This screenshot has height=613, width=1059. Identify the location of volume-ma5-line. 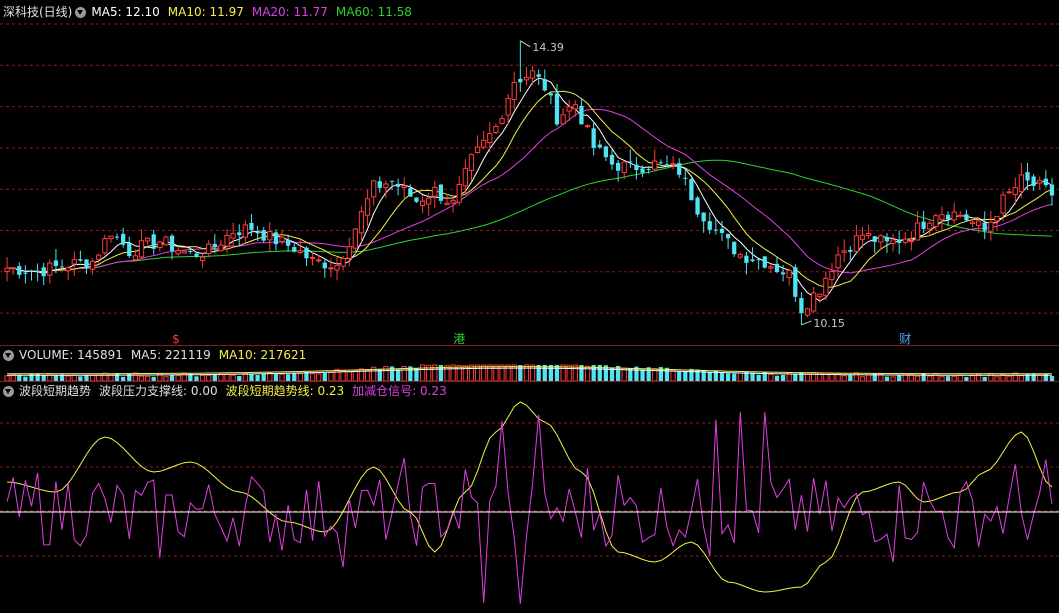
(529, 371).